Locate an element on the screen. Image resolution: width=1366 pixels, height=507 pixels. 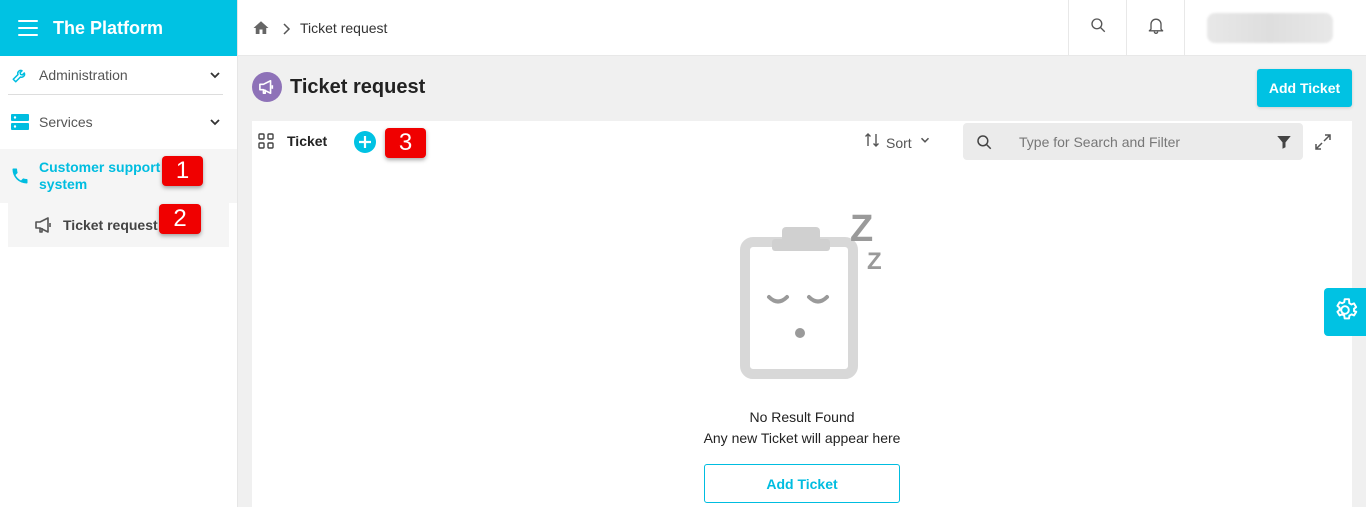
brand-bar: The Platform is located at coordinates (118, 28).